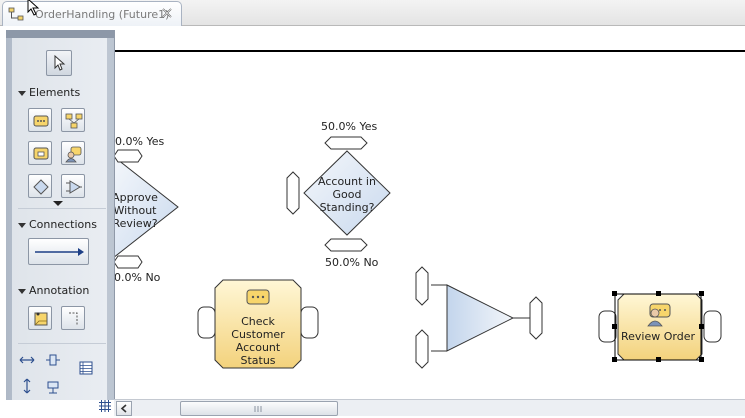 Image resolution: width=745 pixels, height=418 pixels. What do you see at coordinates (137, 277) in the screenshot?
I see `decision-no-probability: 0.0% No` at bounding box center [137, 277].